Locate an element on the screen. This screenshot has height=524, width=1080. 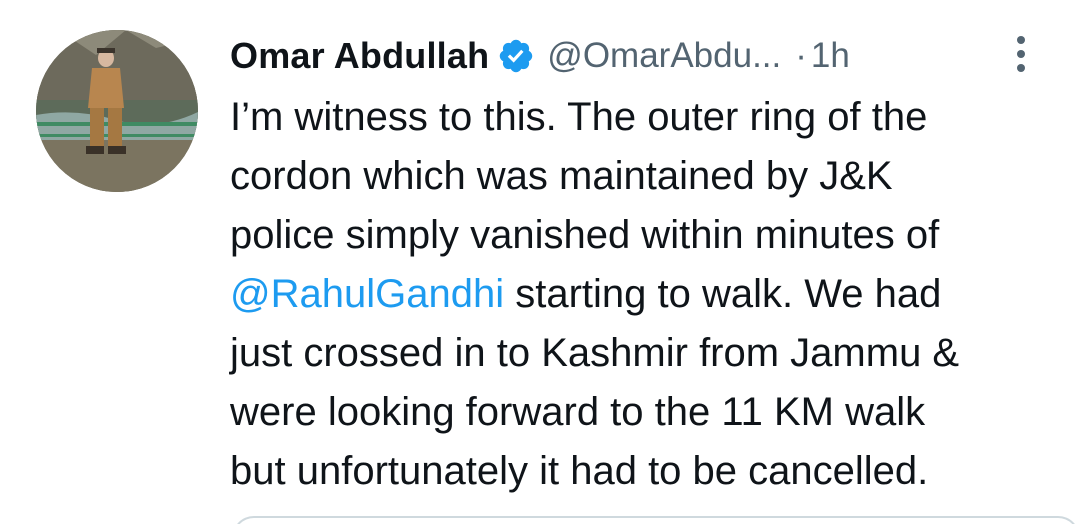
tweet-header: Omar Abdullah @OmarAbdu... · 1h is located at coordinates (540, 56).